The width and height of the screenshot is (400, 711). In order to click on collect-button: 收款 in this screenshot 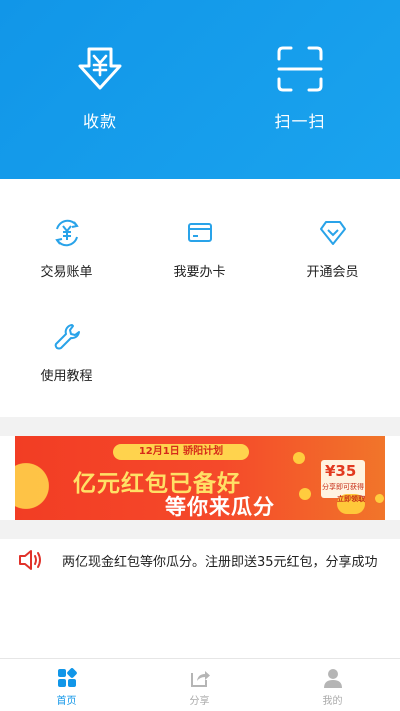, I will do `click(100, 89)`.